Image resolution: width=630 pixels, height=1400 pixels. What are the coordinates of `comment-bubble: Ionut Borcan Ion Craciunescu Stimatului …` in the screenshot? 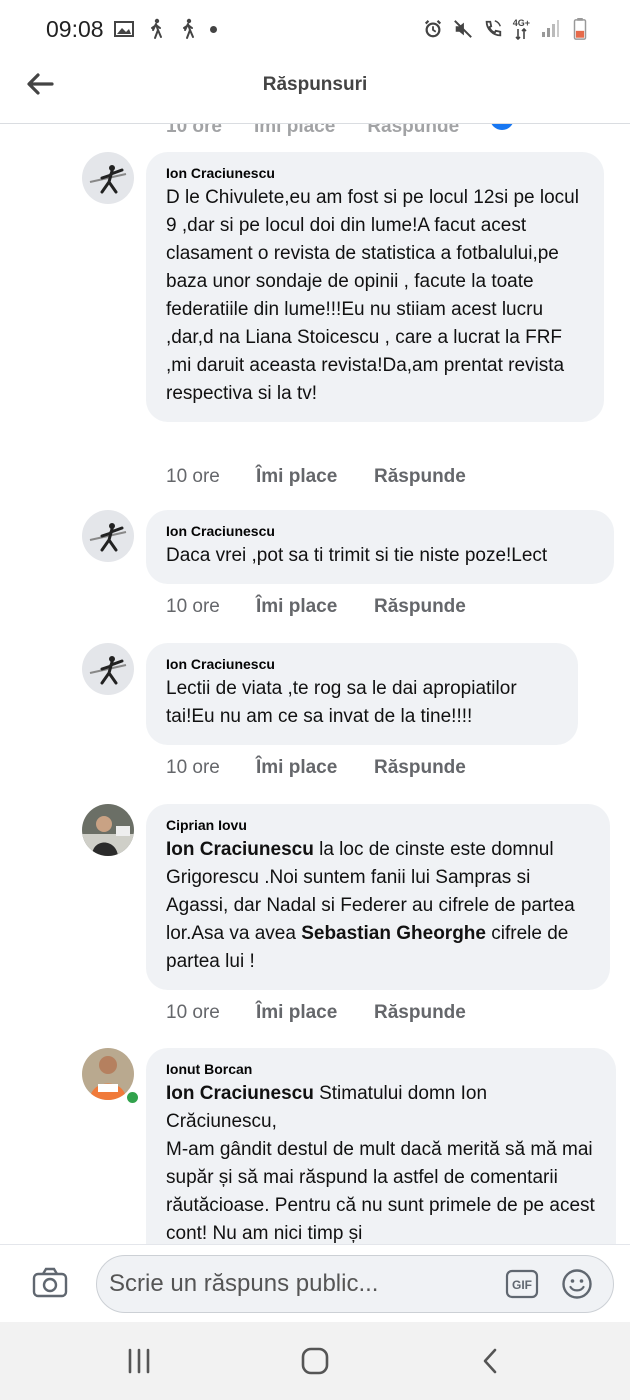 It's located at (381, 1146).